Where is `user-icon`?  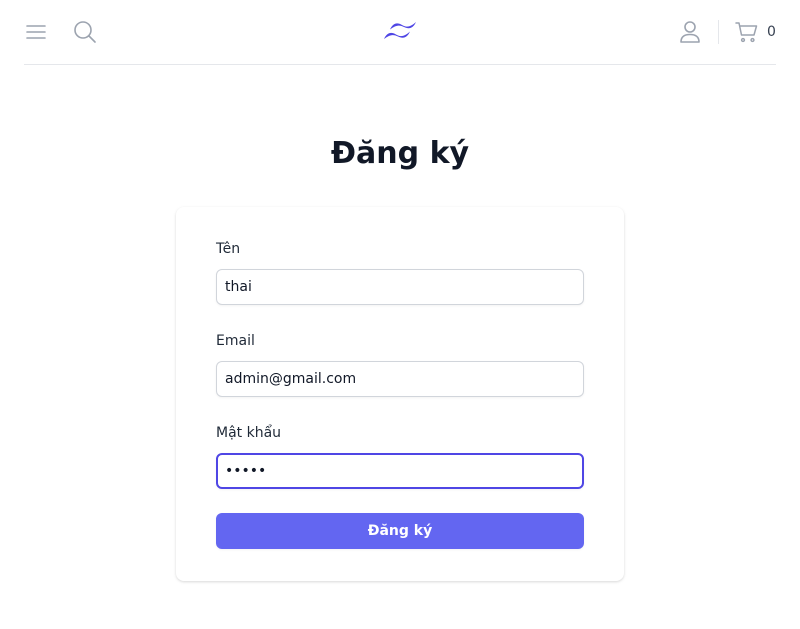
user-icon is located at coordinates (690, 32).